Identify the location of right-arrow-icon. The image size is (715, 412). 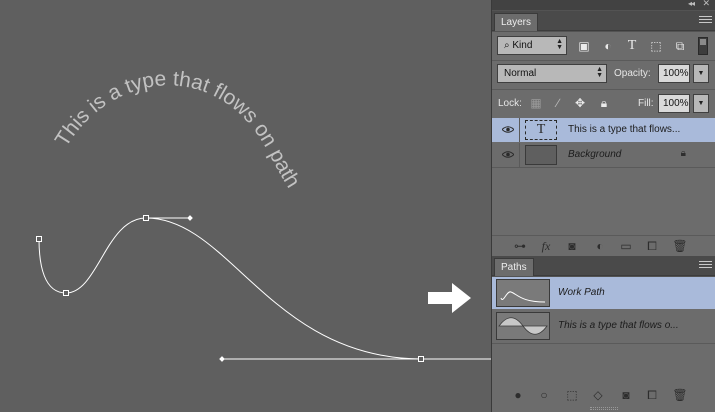
(449, 298).